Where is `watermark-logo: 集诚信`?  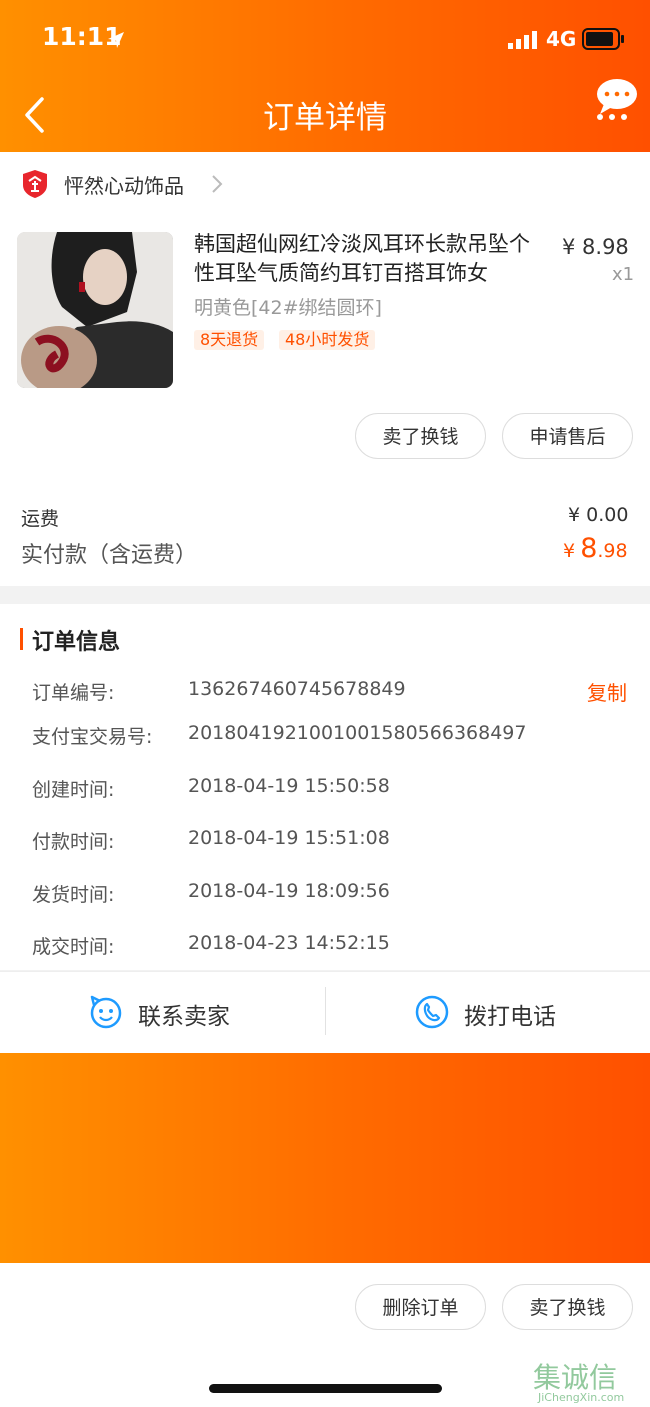
watermark-logo: 集诚信 is located at coordinates (575, 1377).